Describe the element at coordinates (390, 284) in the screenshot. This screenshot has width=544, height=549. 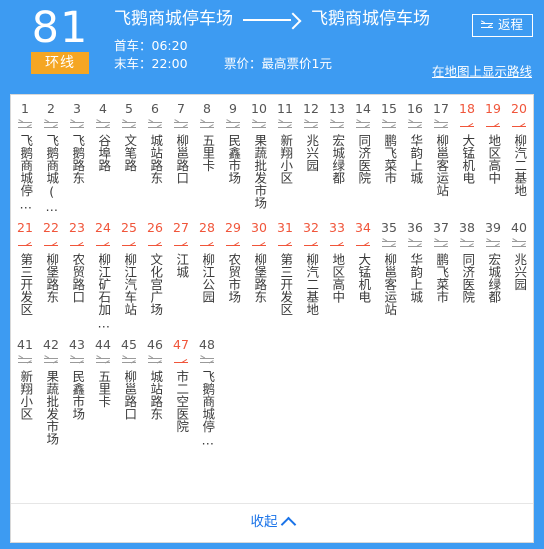
I see `station-name: 柳邕客运站` at that location.